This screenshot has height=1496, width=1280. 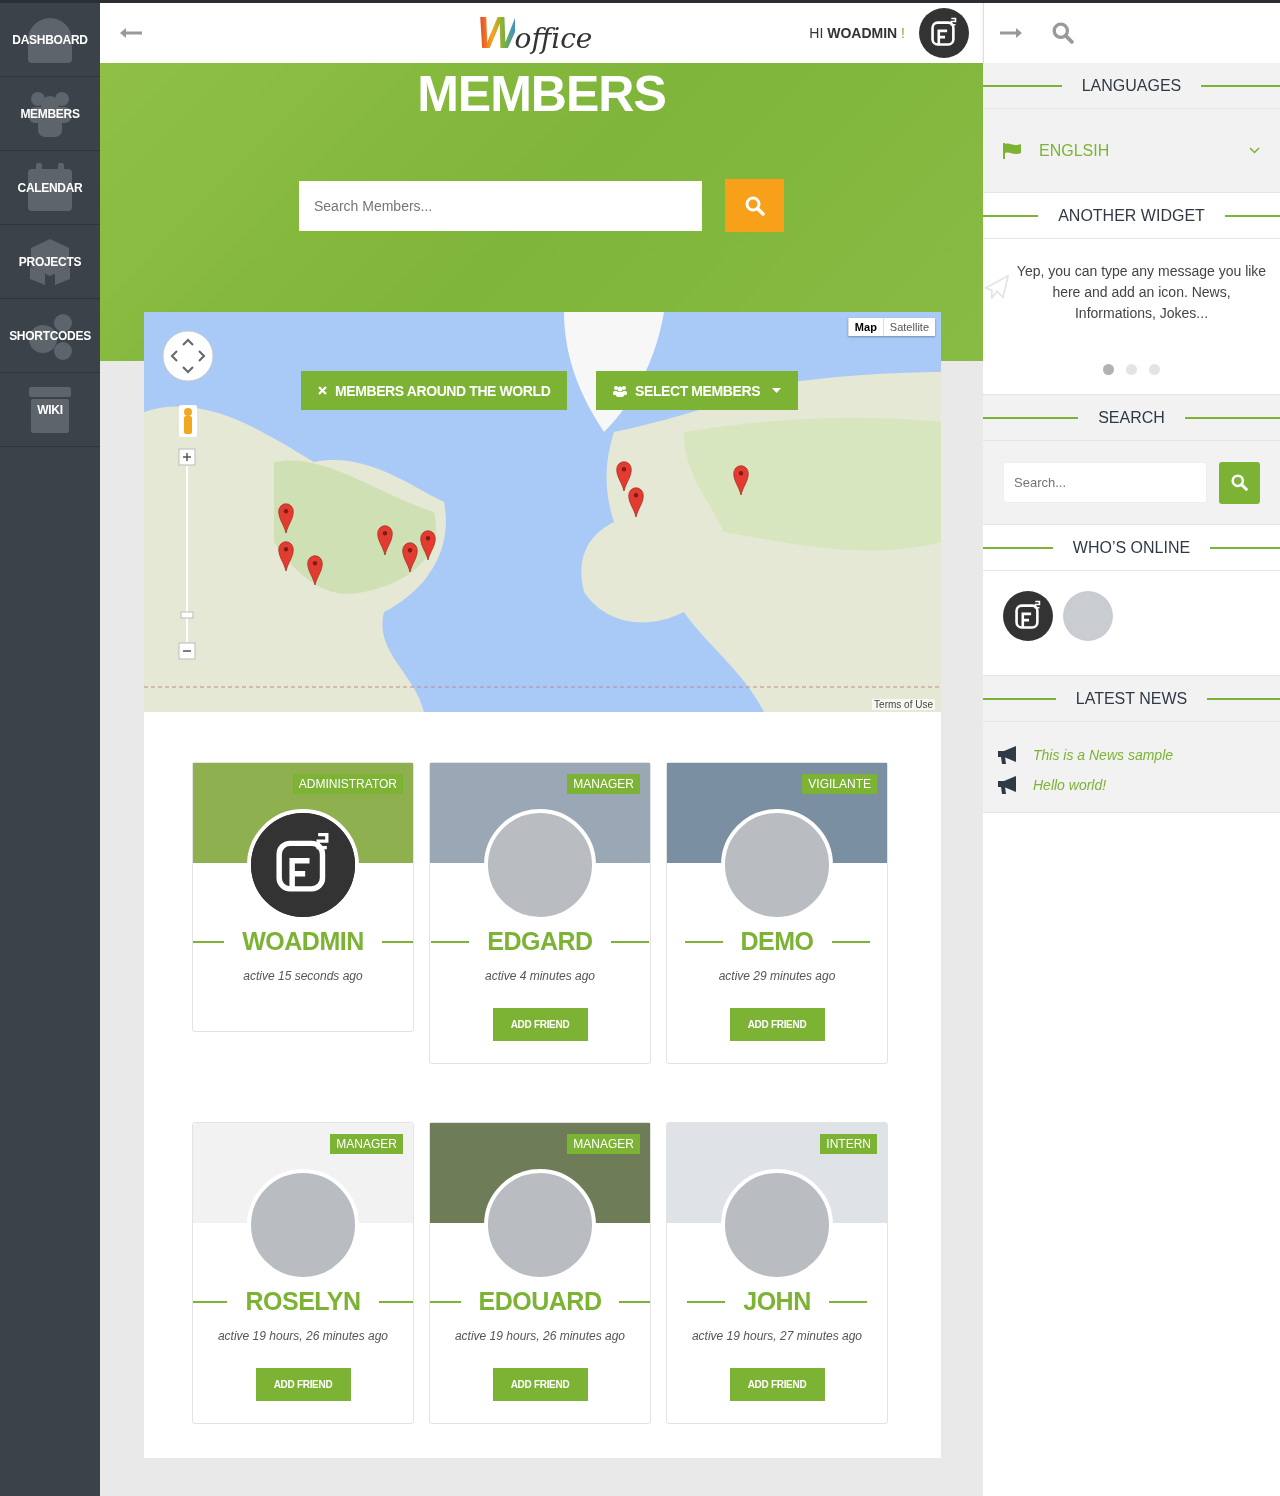 What do you see at coordinates (1131, 417) in the screenshot?
I see `widget-title: SEARCH` at bounding box center [1131, 417].